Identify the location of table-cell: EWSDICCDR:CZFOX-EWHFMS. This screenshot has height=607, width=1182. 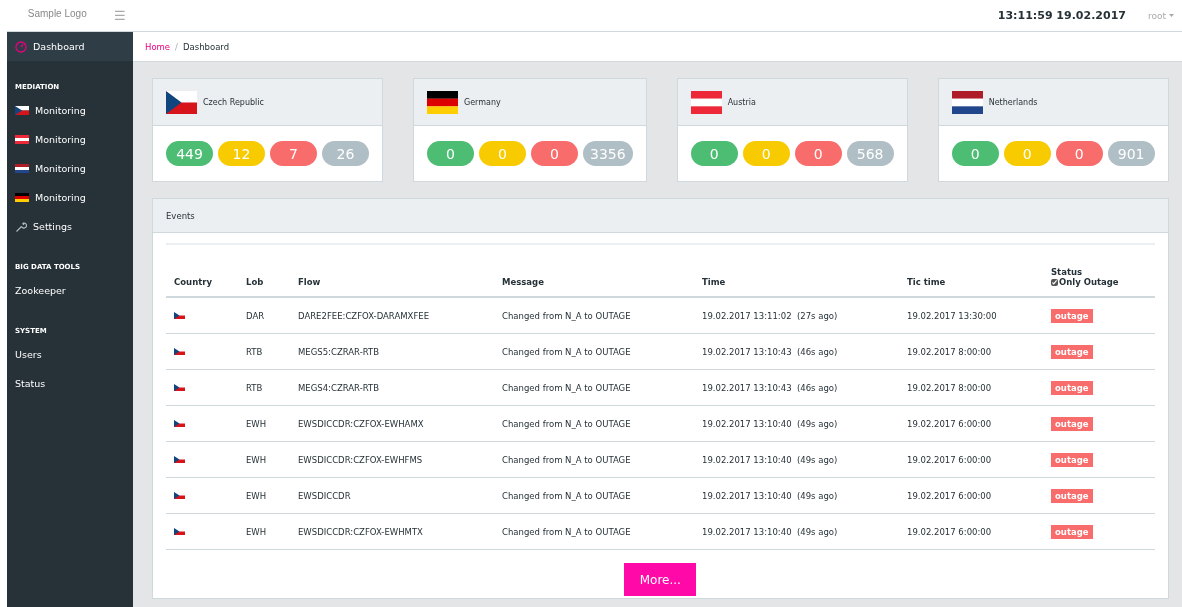
(360, 459).